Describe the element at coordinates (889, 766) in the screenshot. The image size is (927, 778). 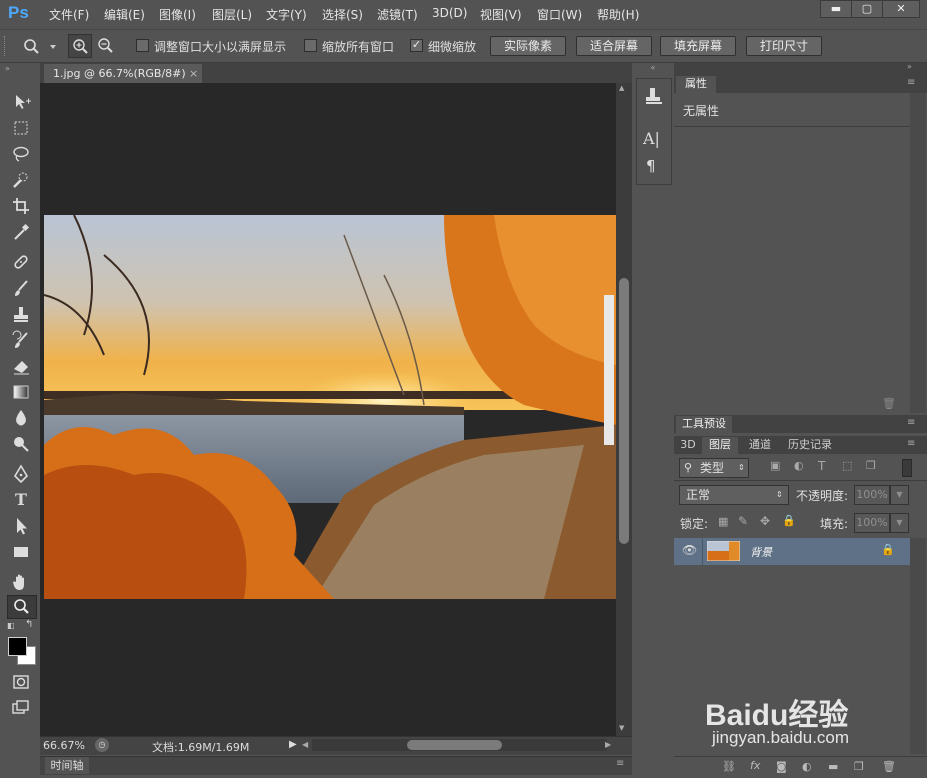
I see `delete-layer-icon: 🗑` at that location.